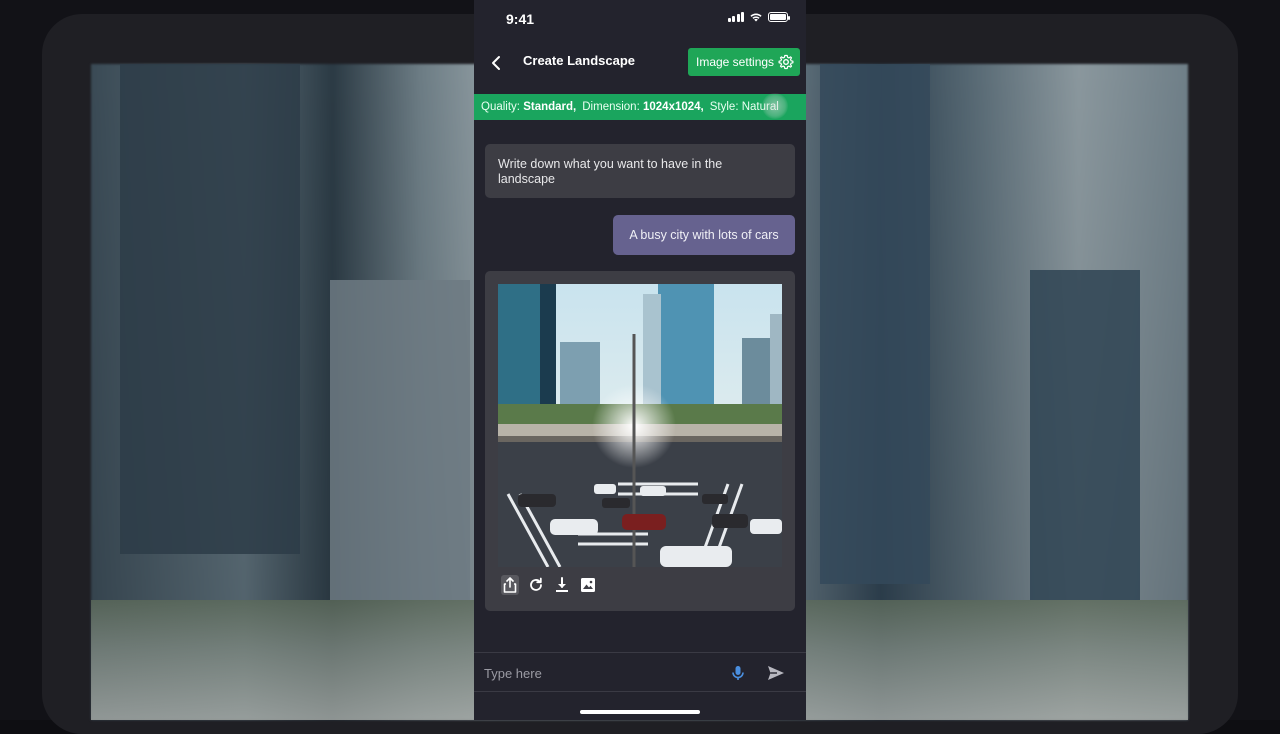 This screenshot has height=734, width=1280. Describe the element at coordinates (599, 673) in the screenshot. I see `message-input` at that location.